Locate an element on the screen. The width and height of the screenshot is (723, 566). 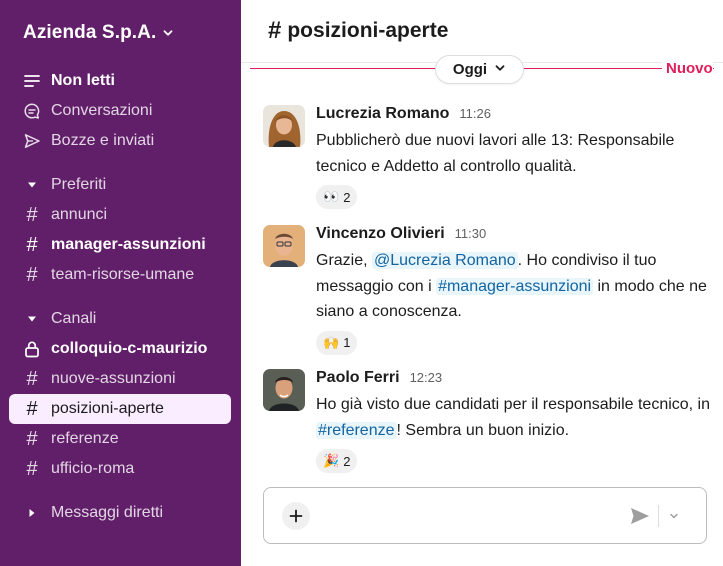
send-options-button is located at coordinates (674, 516).